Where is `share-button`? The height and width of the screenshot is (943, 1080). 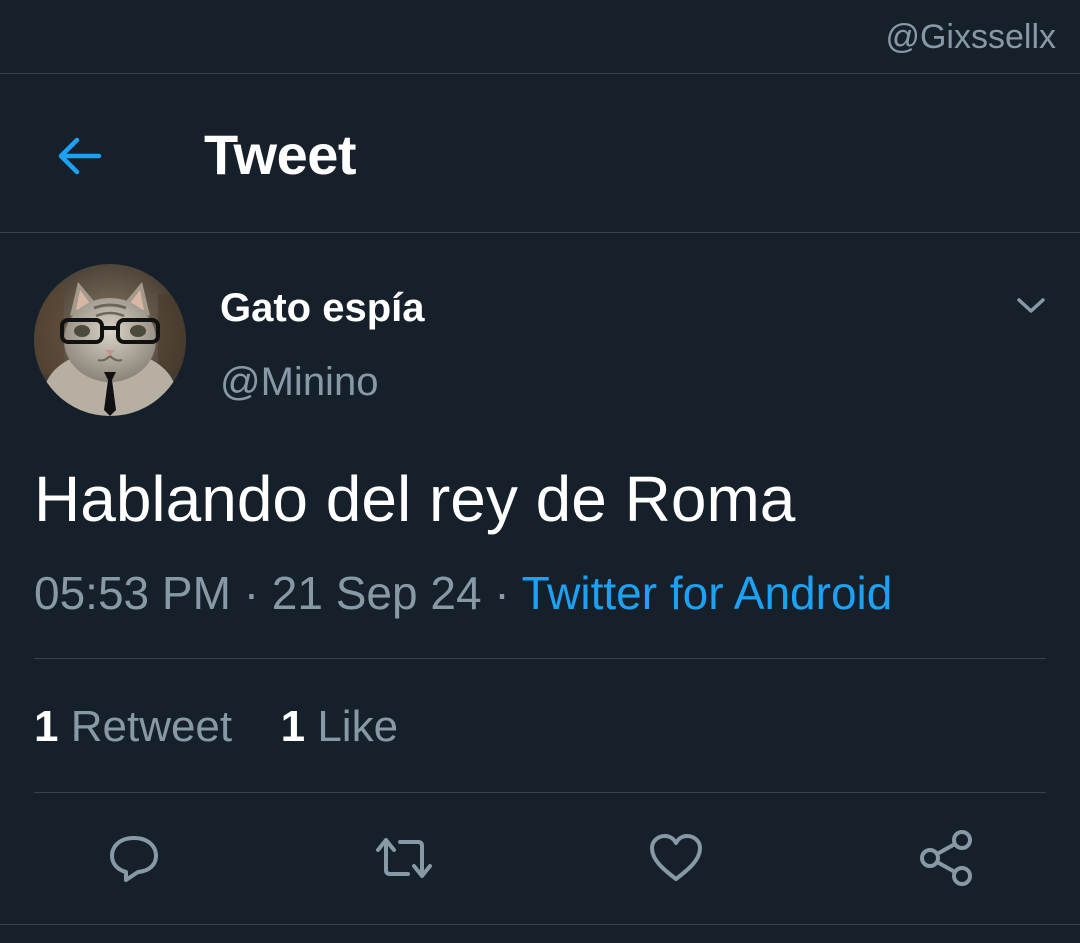 share-button is located at coordinates (946, 858).